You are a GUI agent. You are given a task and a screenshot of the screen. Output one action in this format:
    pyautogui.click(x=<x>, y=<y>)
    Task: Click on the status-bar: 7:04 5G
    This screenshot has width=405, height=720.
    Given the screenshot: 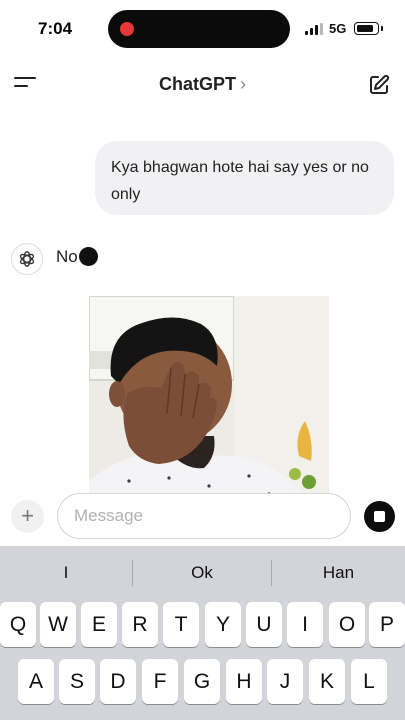 What is the action you would take?
    pyautogui.click(x=202, y=29)
    